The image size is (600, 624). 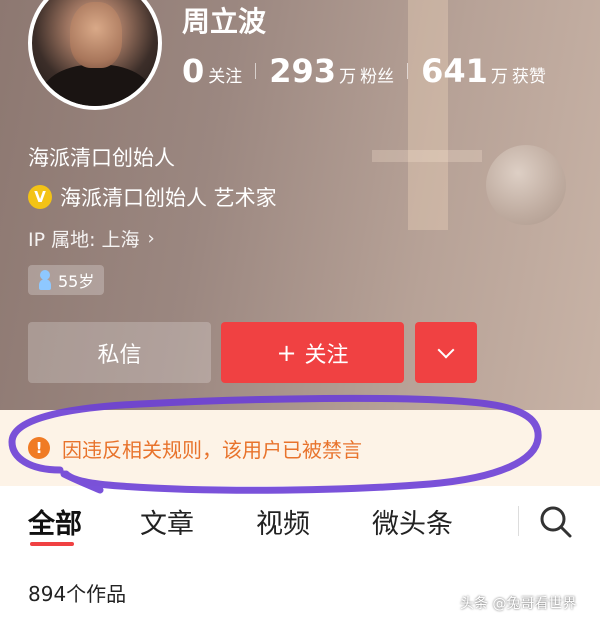 I want to click on tab-articles: 文章, so click(x=167, y=521).